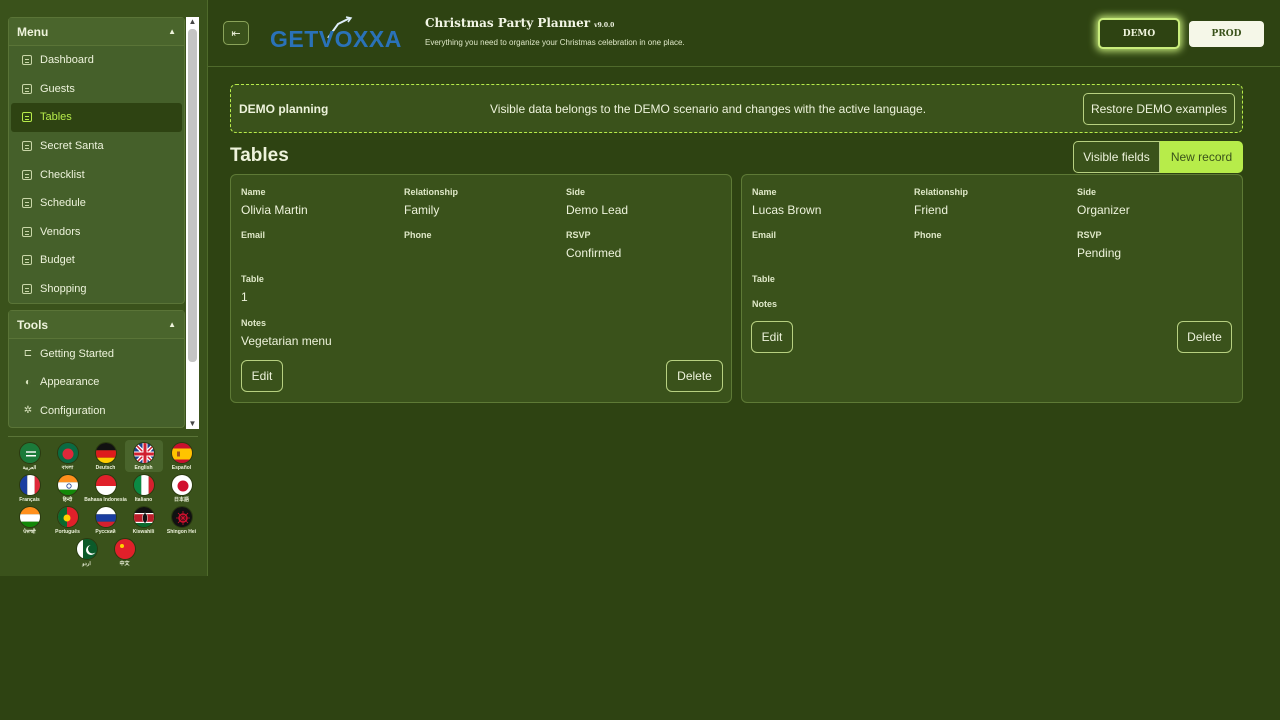 Image resolution: width=1280 pixels, height=720 pixels. What do you see at coordinates (143, 456) in the screenshot?
I see `language-option-english: English` at bounding box center [143, 456].